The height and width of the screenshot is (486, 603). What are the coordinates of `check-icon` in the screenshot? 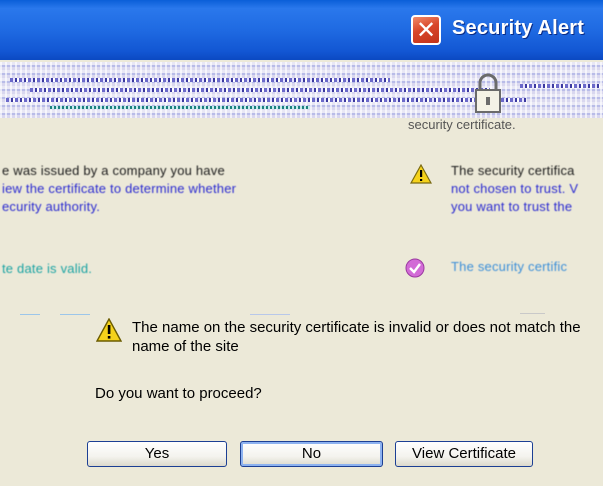 It's located at (415, 268).